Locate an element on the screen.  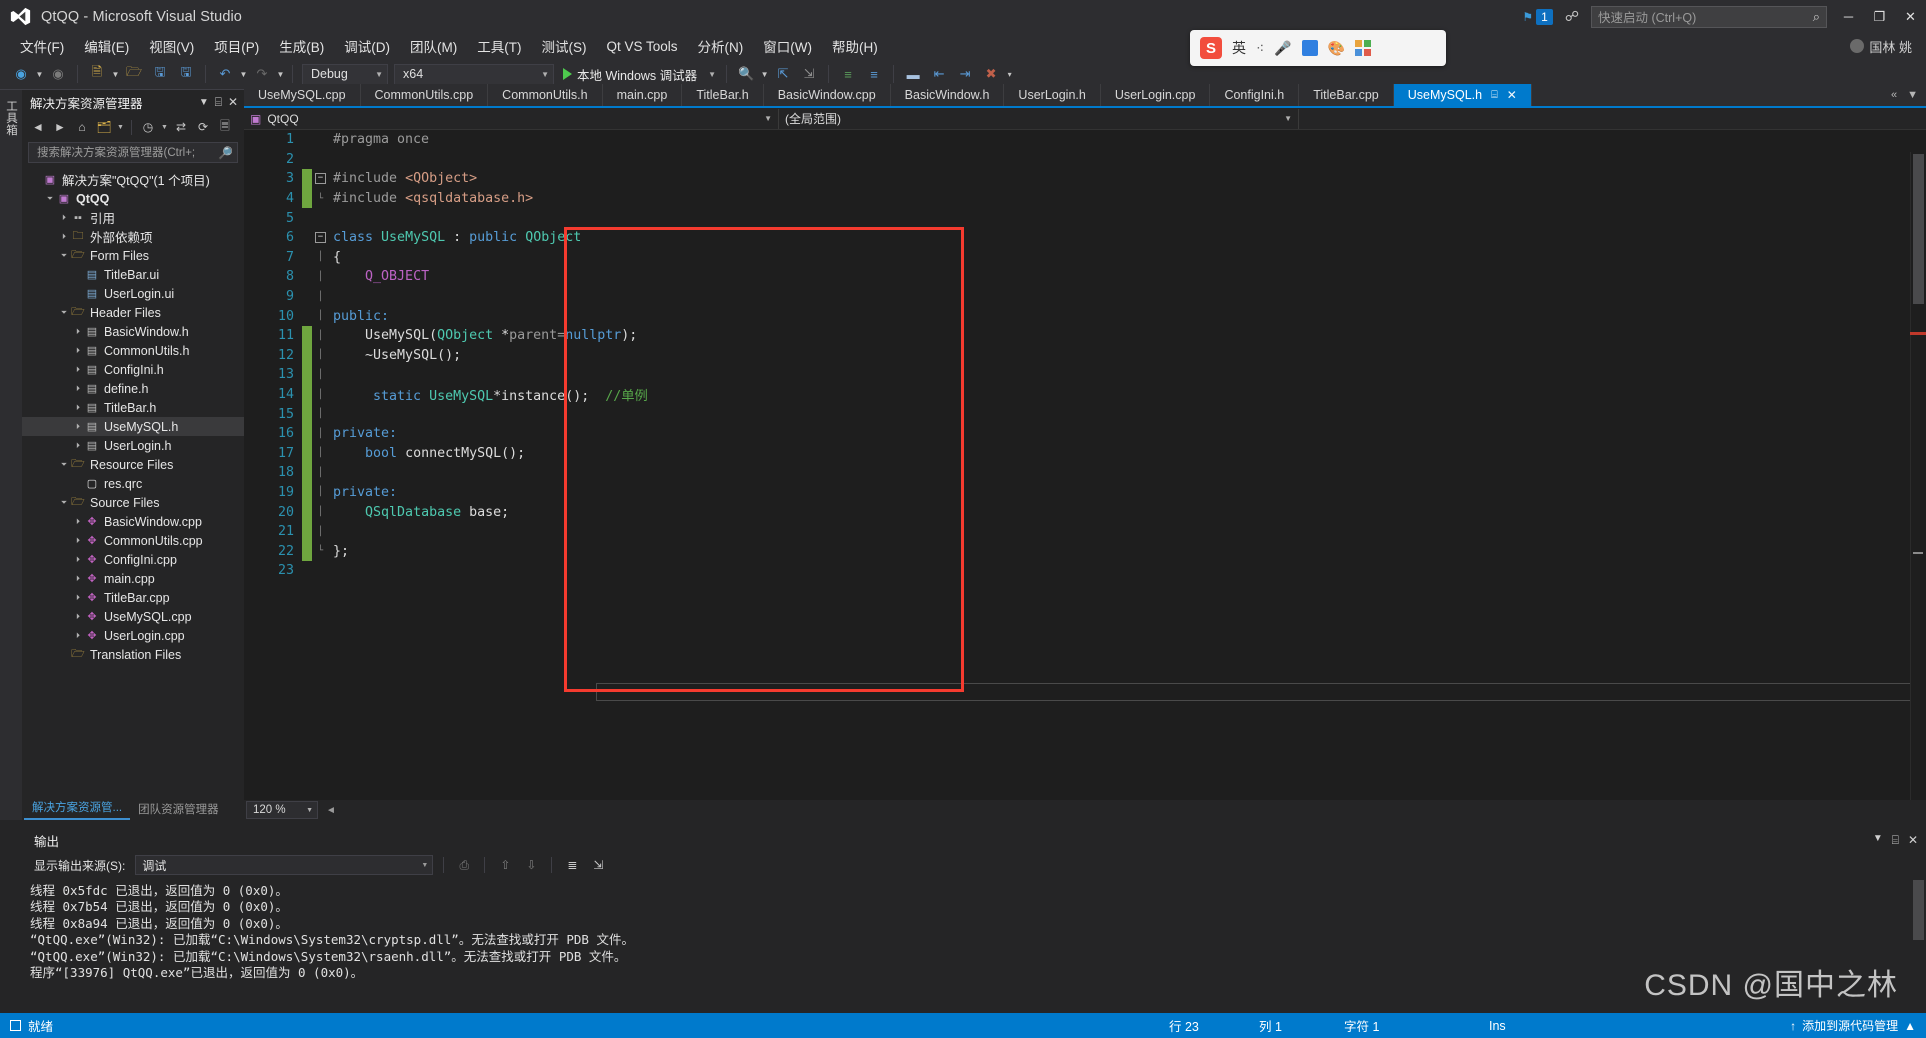
show-all-files-icon: ◷ is located at coordinates (148, 127).